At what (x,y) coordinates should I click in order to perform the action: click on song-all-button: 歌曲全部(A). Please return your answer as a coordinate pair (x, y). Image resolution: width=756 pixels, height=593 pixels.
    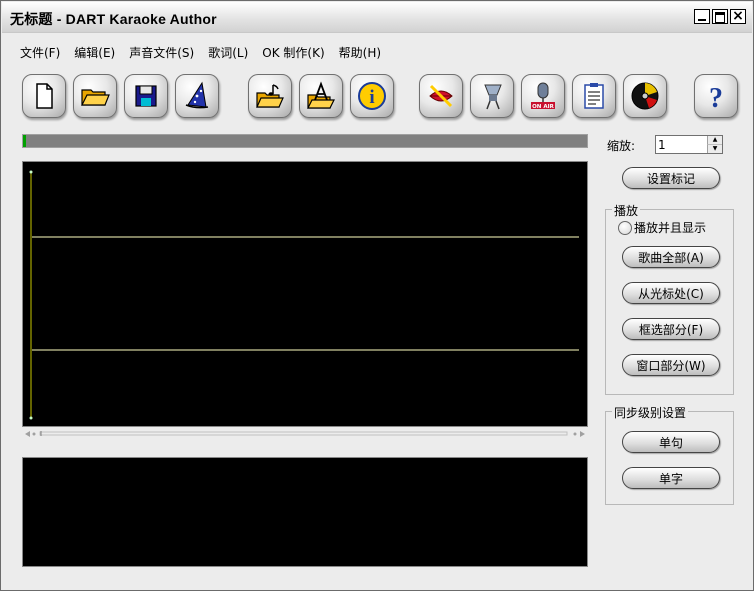
    Looking at the image, I should click on (671, 257).